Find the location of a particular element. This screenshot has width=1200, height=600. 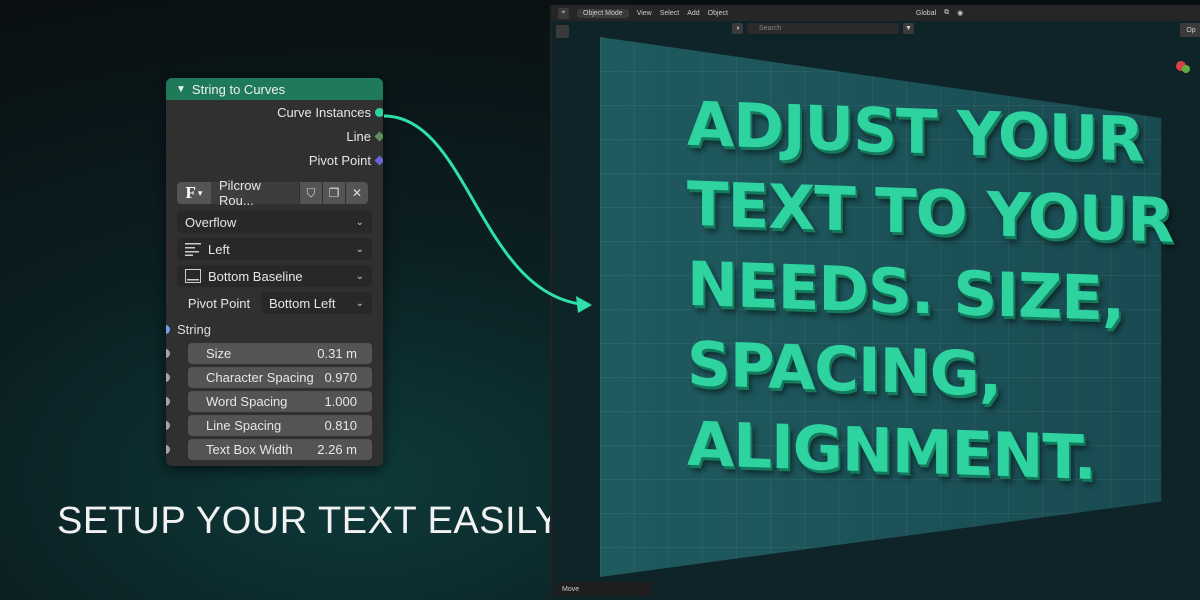

options-button: Op is located at coordinates (1190, 30).